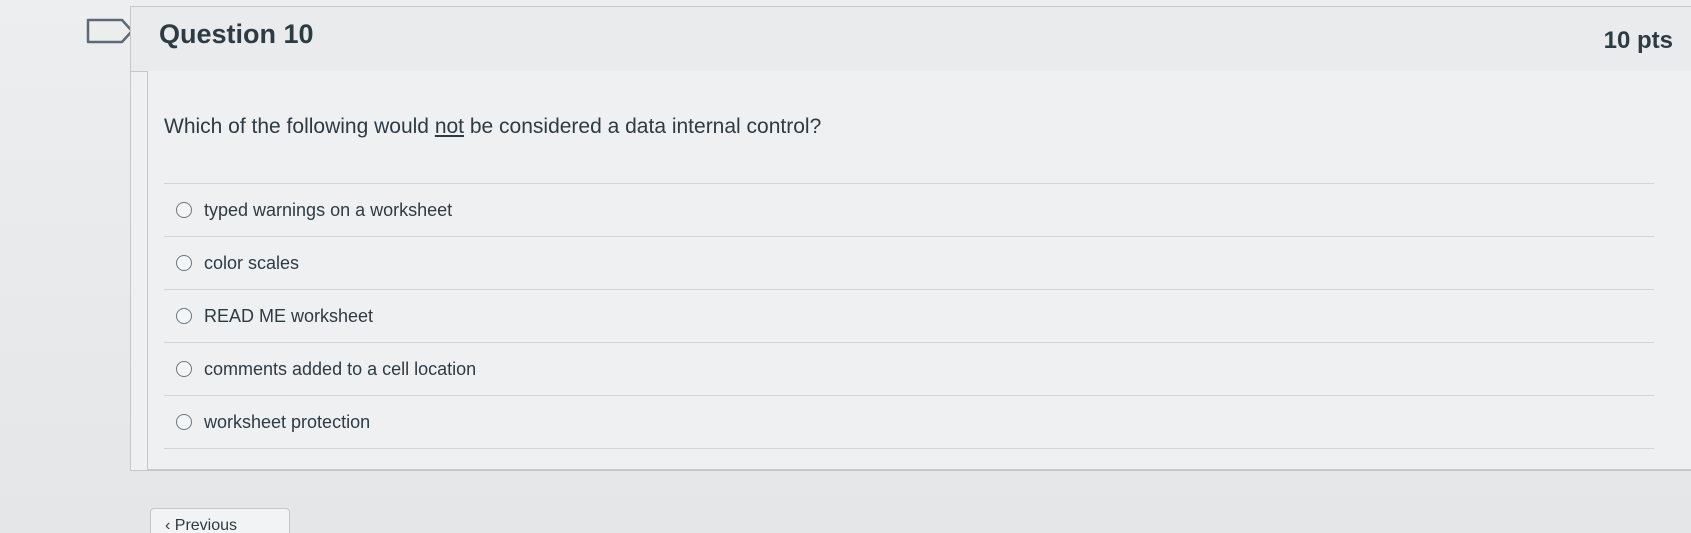 The height and width of the screenshot is (533, 1691). Describe the element at coordinates (911, 39) in the screenshot. I see `question-header: Question 10 10 pts` at that location.